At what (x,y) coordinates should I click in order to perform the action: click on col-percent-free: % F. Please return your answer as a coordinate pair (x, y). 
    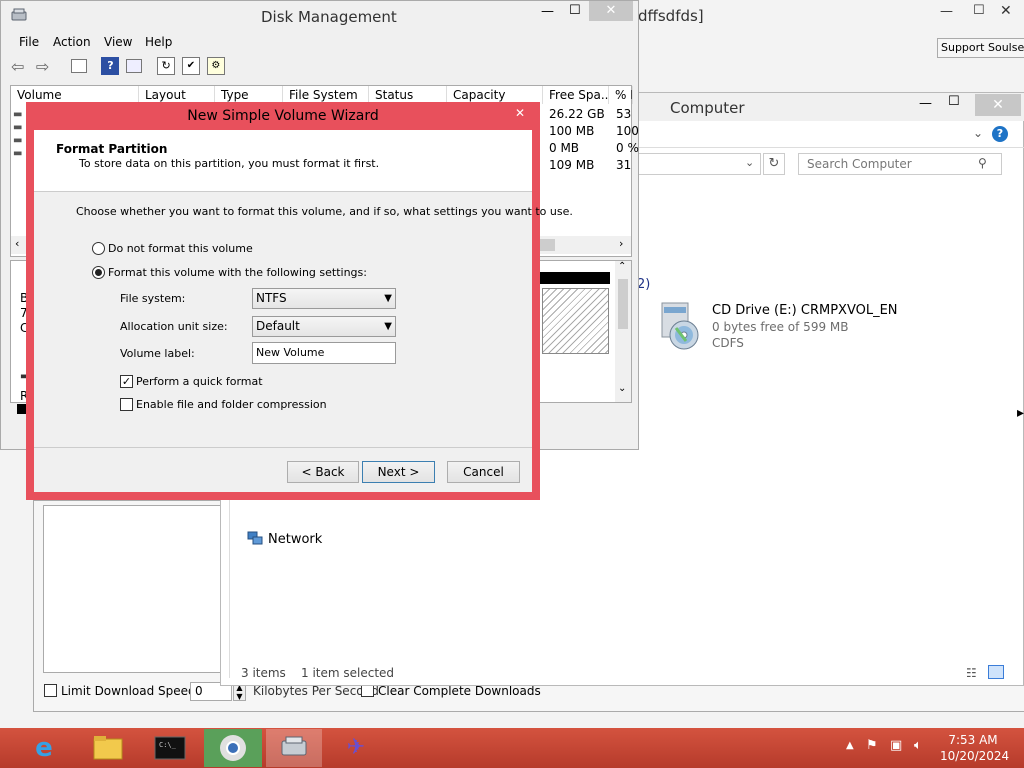
    Looking at the image, I should click on (621, 95).